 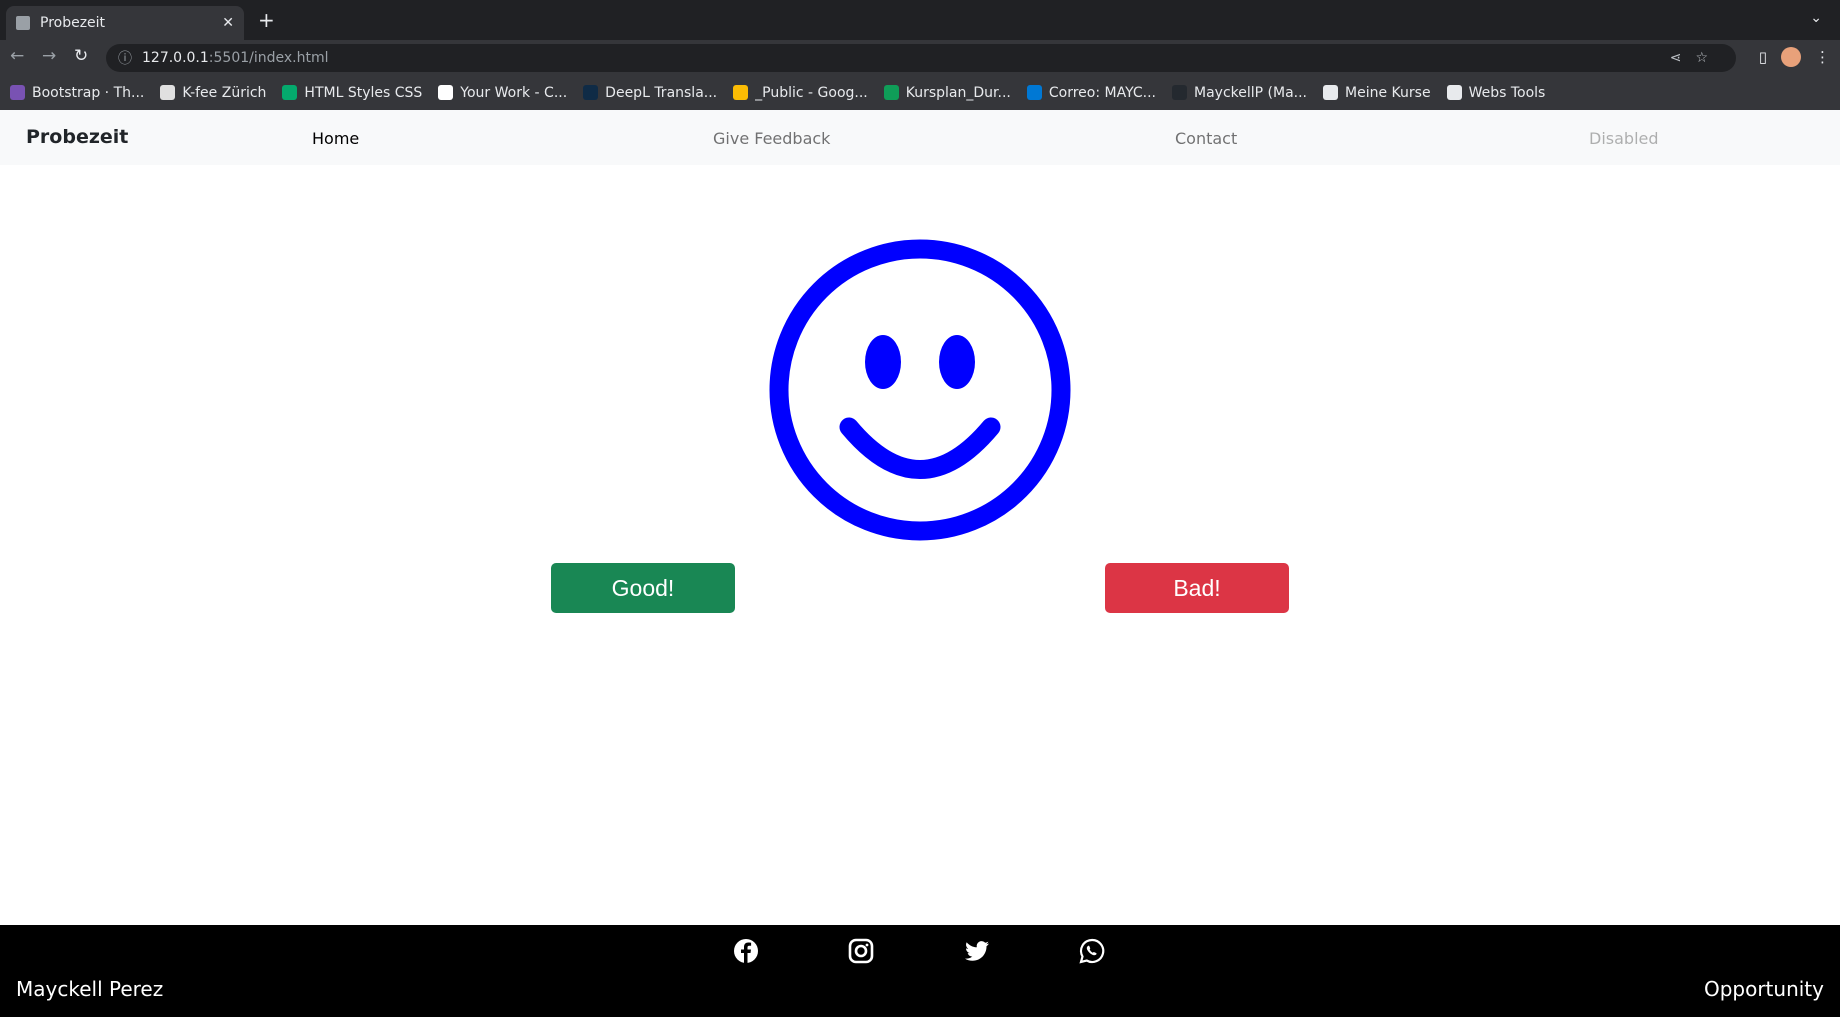 I want to click on address-bar: ⓘ 127.0.0.1:5501/index.html ⋖☆, so click(x=921, y=58).